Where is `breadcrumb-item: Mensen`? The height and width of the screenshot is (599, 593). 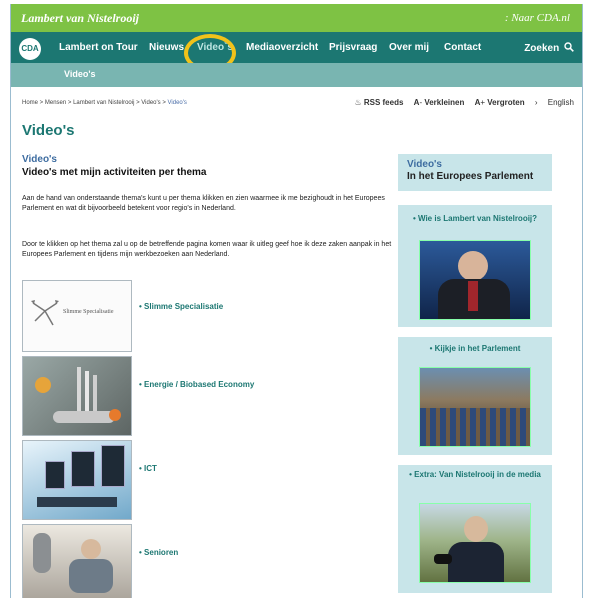
breadcrumb-item: Mensen is located at coordinates (55, 103).